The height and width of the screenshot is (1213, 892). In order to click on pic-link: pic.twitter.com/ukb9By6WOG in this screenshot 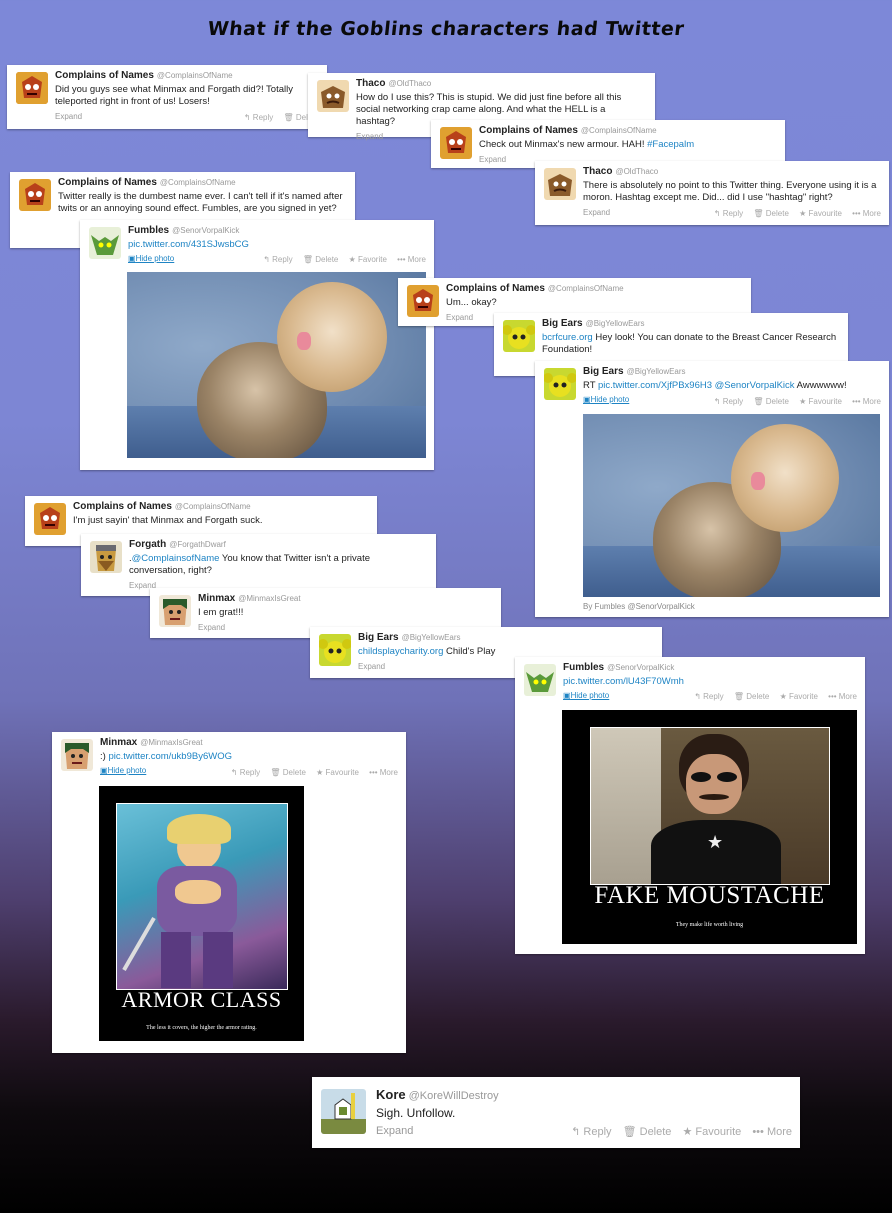, I will do `click(170, 756)`.